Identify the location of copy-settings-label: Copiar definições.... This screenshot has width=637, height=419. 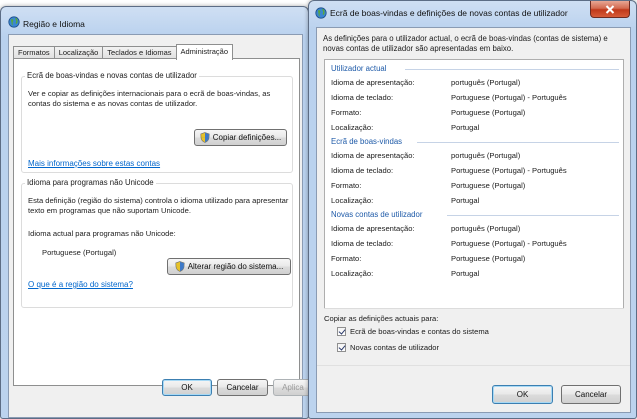
(247, 137).